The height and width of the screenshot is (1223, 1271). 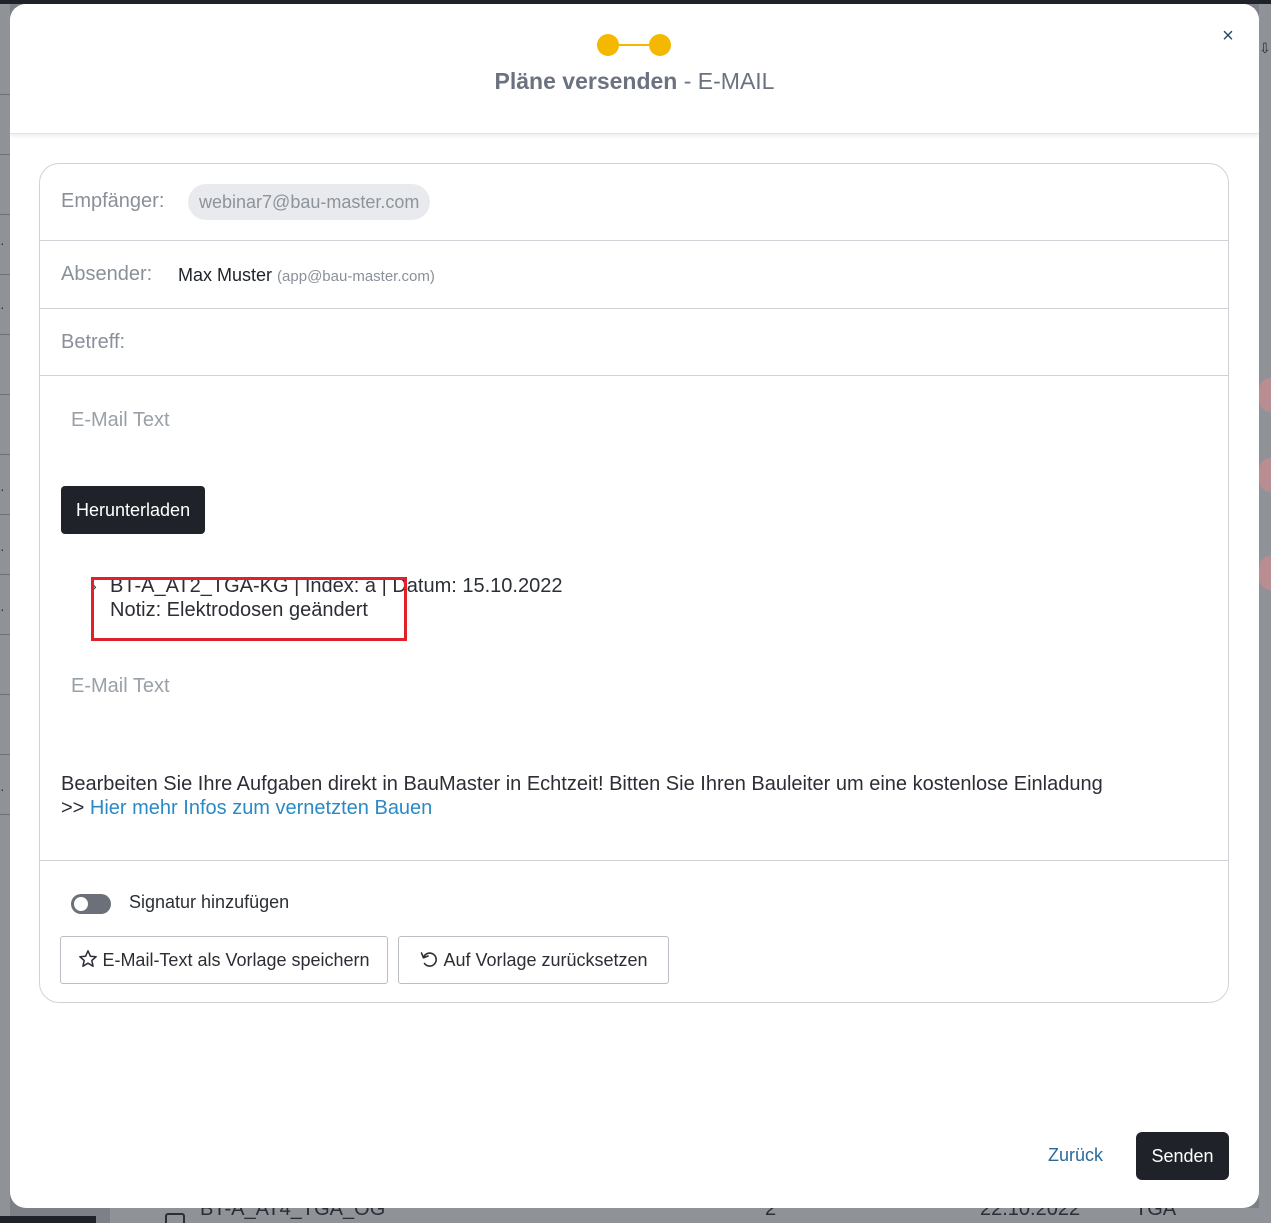 I want to click on background-table-row: BT-A_AT4_TGA_OG 2 22.10.2022 TGA, so click(x=690, y=1215).